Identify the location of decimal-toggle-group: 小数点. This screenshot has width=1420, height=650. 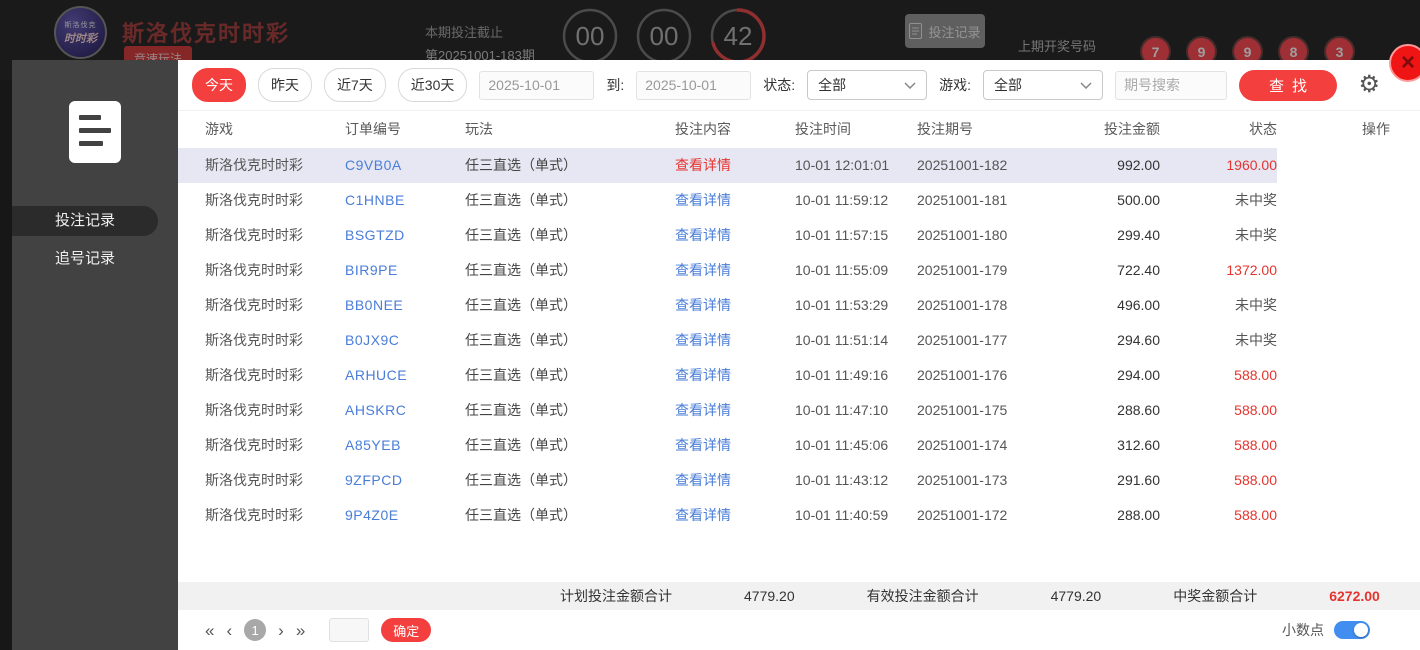
(1326, 630).